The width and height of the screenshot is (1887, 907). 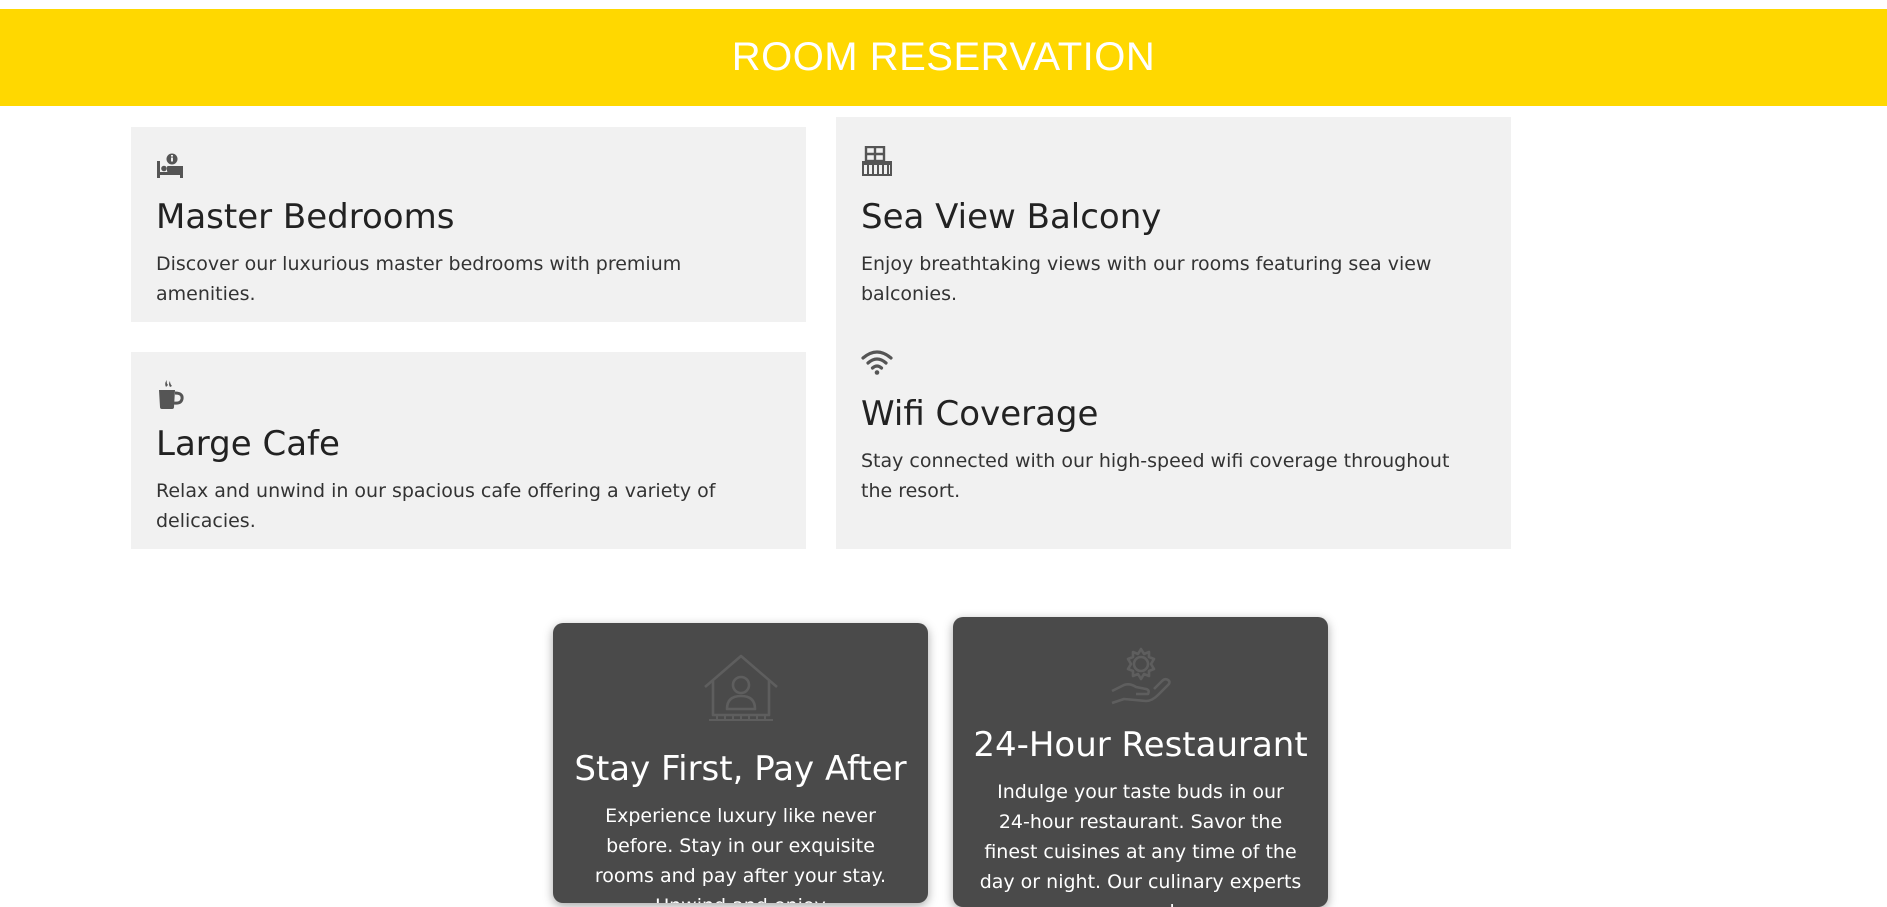 What do you see at coordinates (1141, 678) in the screenshot?
I see `hand-gear-icon` at bounding box center [1141, 678].